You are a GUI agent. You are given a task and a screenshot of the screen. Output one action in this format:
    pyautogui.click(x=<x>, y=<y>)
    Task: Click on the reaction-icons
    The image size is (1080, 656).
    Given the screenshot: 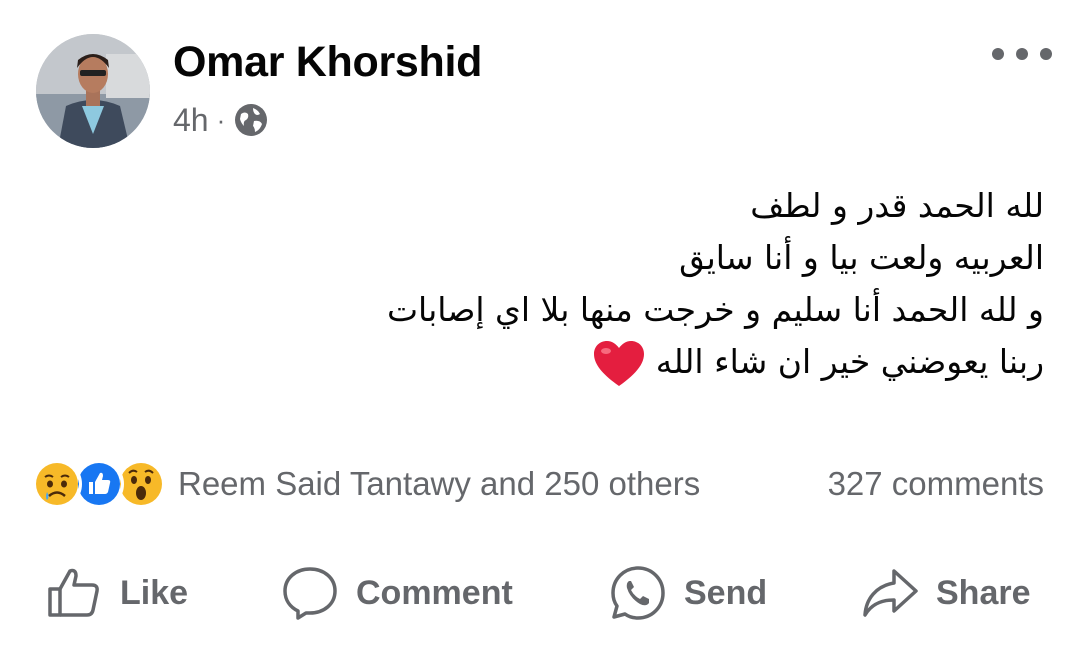 What is the action you would take?
    pyautogui.click(x=99, y=484)
    